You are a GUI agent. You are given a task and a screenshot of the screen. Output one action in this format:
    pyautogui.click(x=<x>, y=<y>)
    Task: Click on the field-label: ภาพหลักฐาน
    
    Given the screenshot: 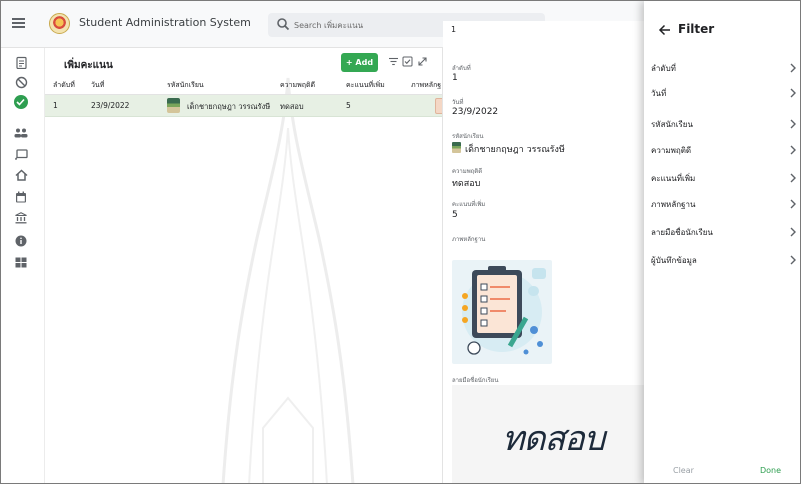 What is the action you would take?
    pyautogui.click(x=469, y=239)
    